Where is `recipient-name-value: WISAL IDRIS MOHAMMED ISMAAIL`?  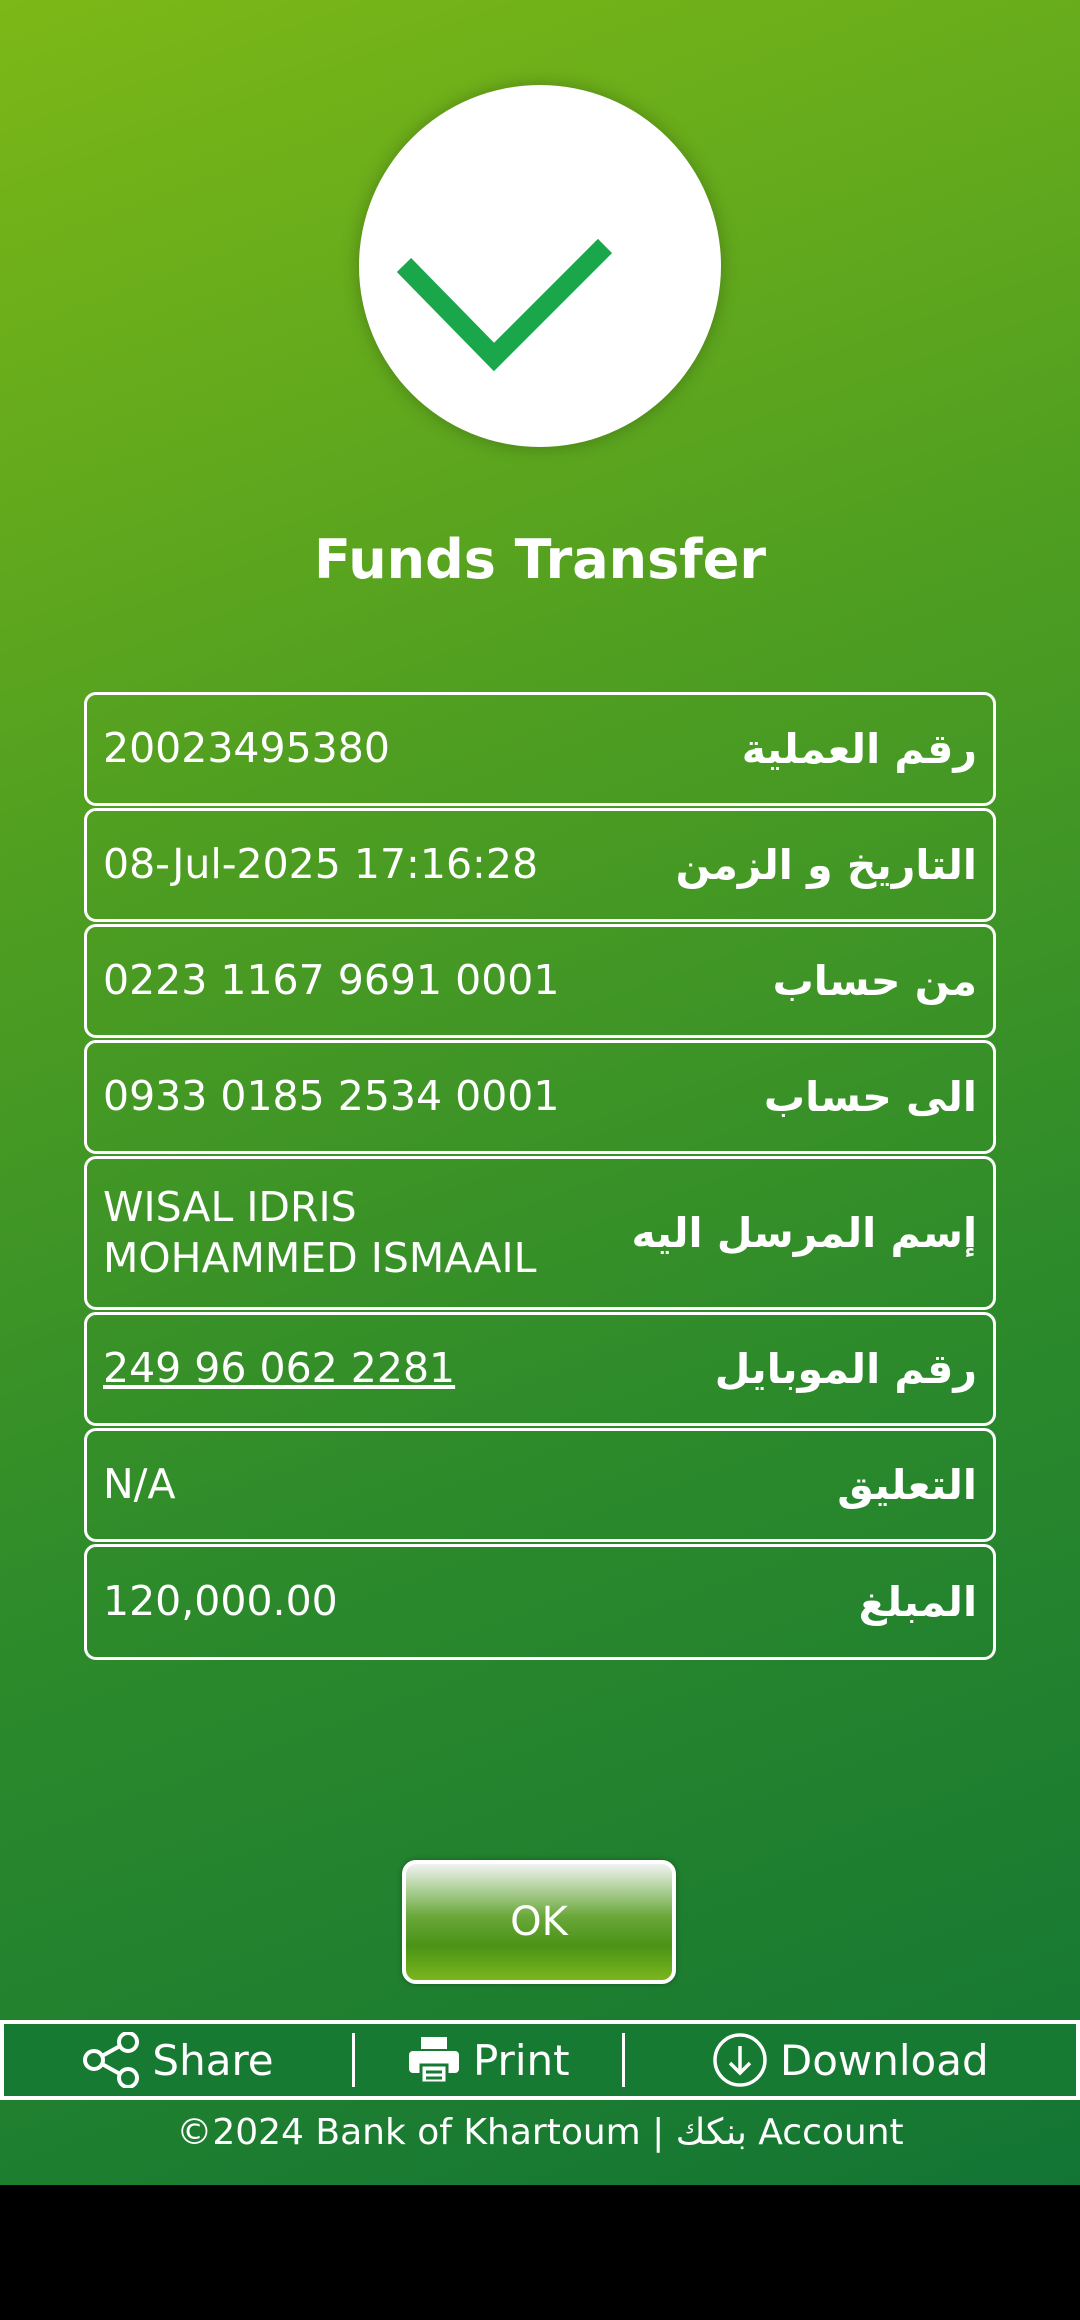 recipient-name-value: WISAL IDRIS MOHAMMED ISMAAIL is located at coordinates (319, 1233).